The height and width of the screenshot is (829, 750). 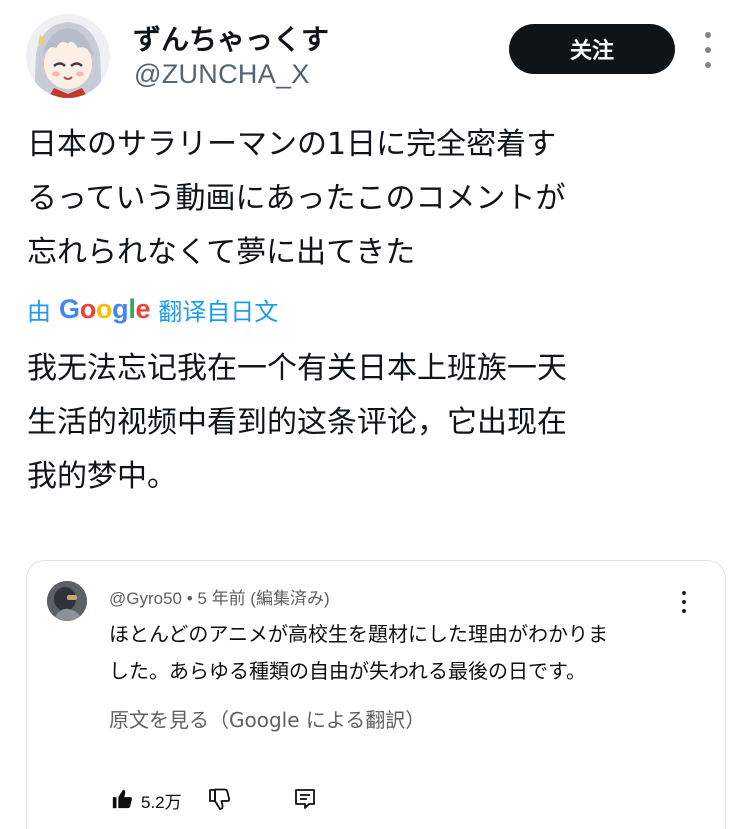 I want to click on comment-line: した。あらゆる種類の自由が失われる最後の日です。, so click(x=347, y=671).